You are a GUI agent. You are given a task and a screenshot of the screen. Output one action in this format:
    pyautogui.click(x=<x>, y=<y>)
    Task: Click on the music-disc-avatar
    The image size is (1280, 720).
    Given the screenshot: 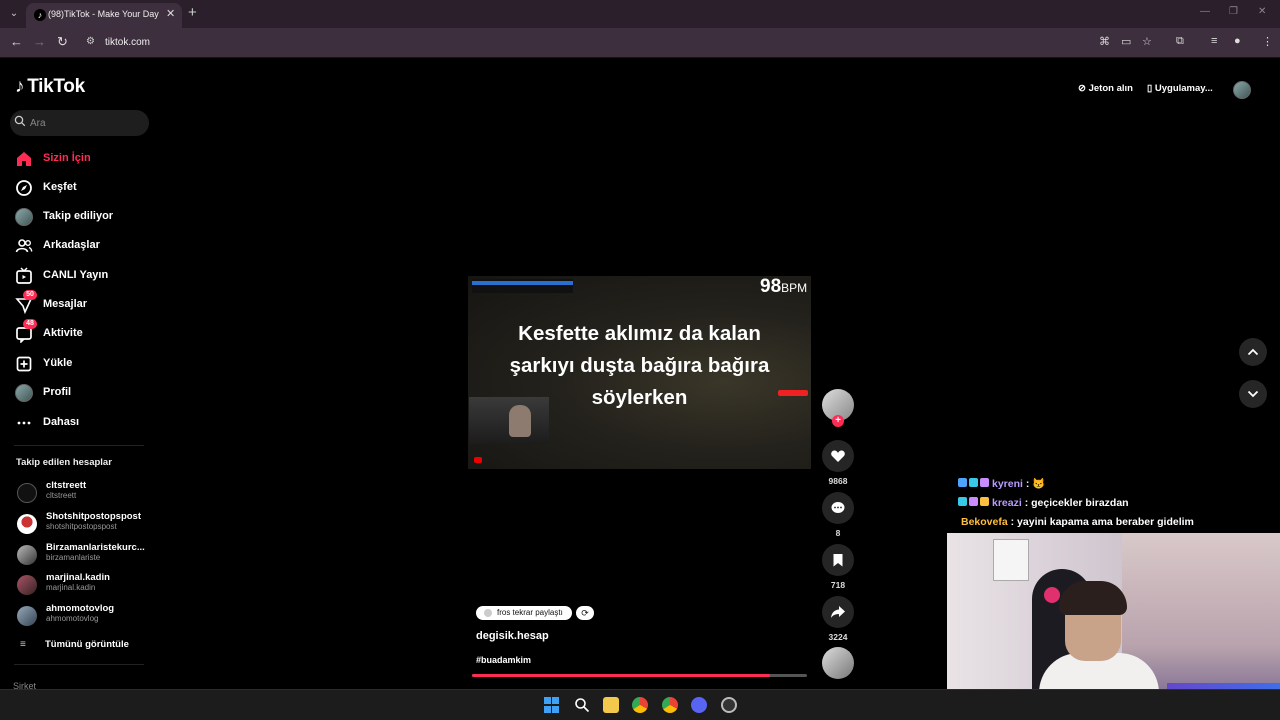 What is the action you would take?
    pyautogui.click(x=838, y=663)
    